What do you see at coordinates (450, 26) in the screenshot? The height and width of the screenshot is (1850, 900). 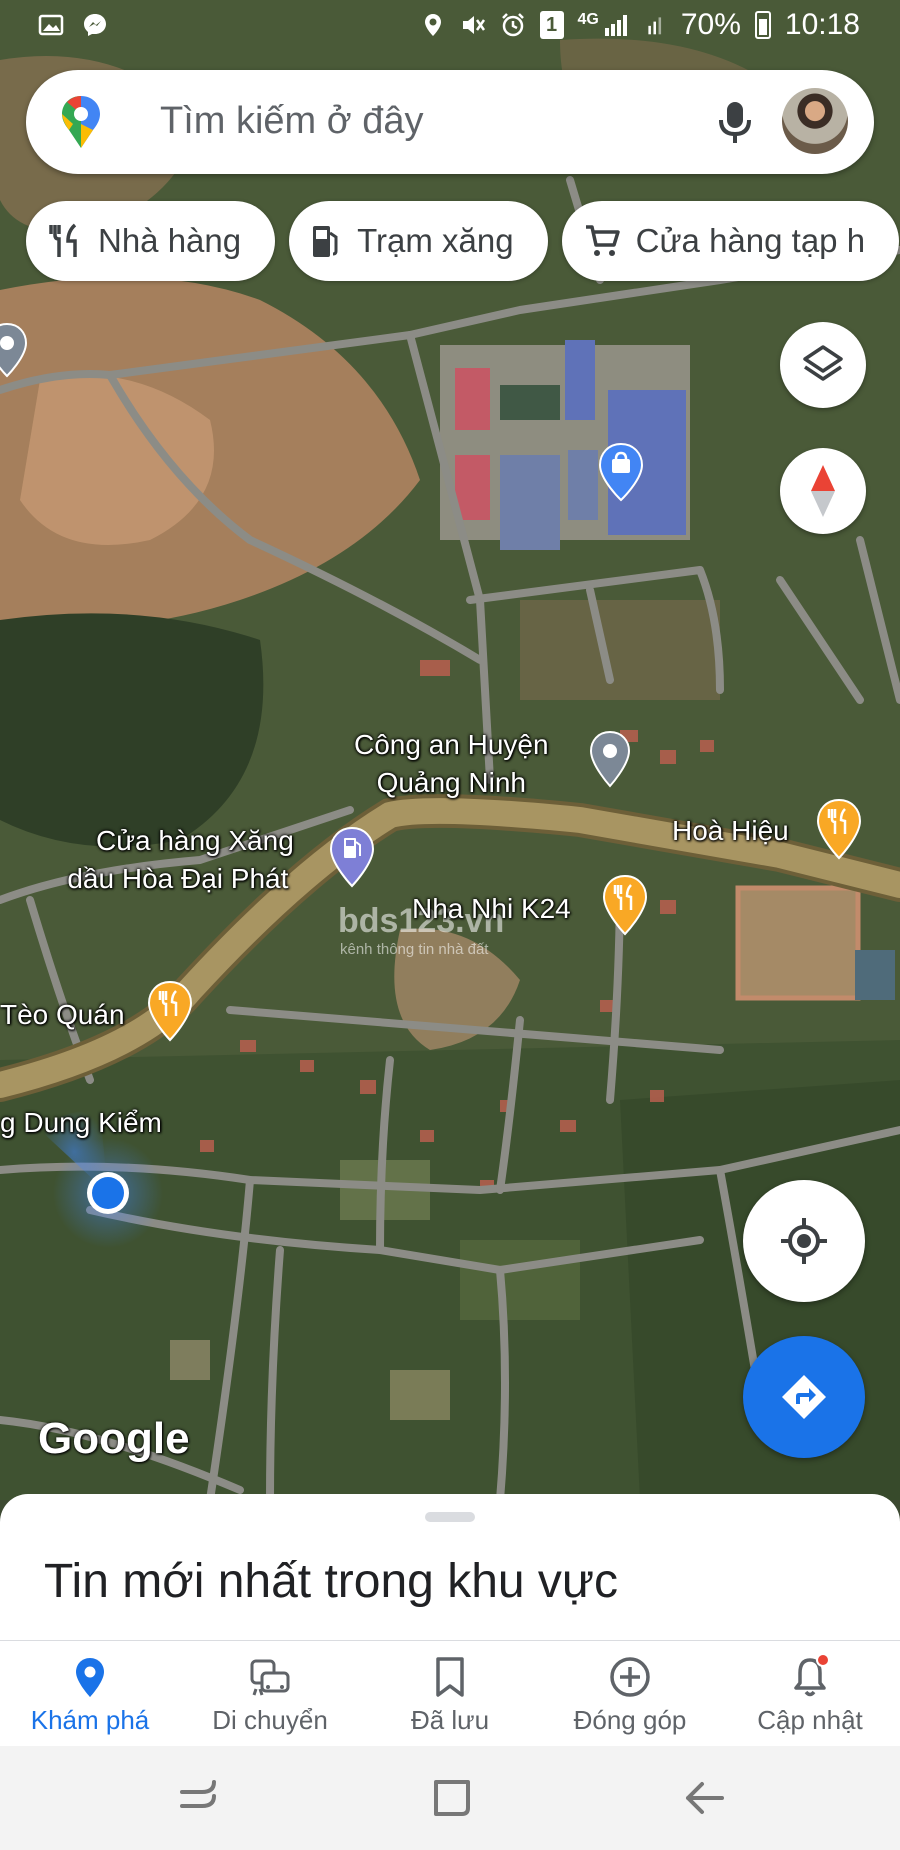 I see `status-bar: 1 4G 70% 10:18` at bounding box center [450, 26].